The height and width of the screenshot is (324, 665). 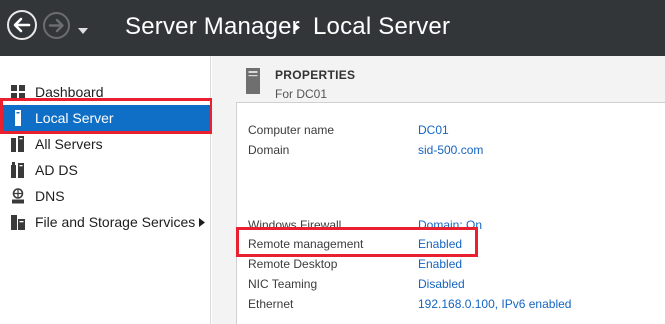 What do you see at coordinates (105, 196) in the screenshot?
I see `sidebar-item-dns: DNS` at bounding box center [105, 196].